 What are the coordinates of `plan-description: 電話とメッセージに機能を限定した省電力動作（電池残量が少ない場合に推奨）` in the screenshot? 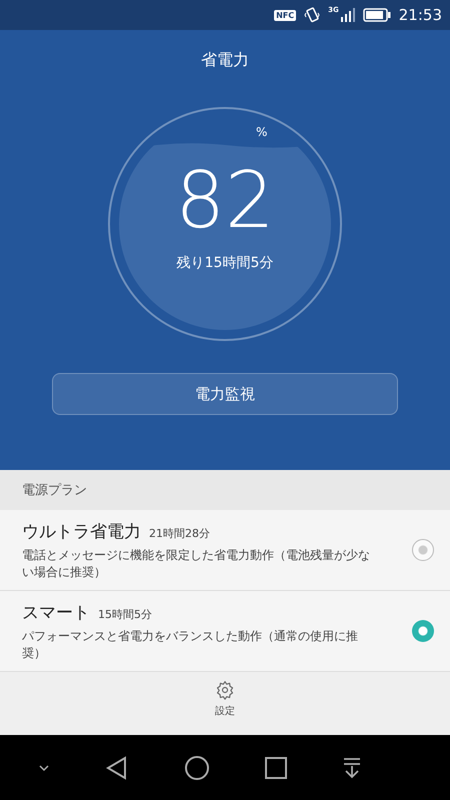 It's located at (196, 563).